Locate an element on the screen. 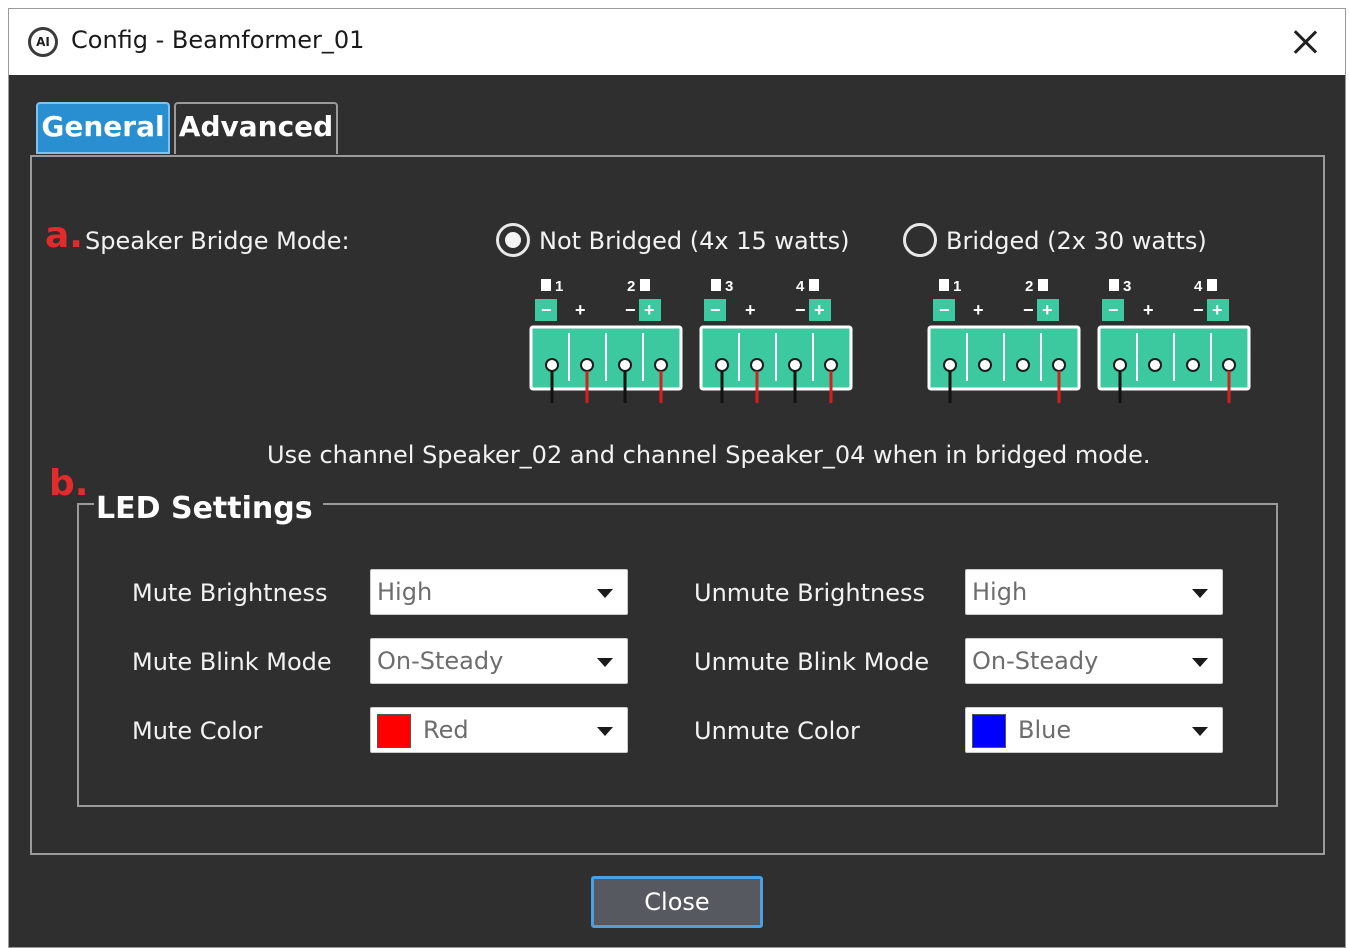 This screenshot has width=1349, height=948. unmute-brightness-label: Unmute Brightness is located at coordinates (810, 593).